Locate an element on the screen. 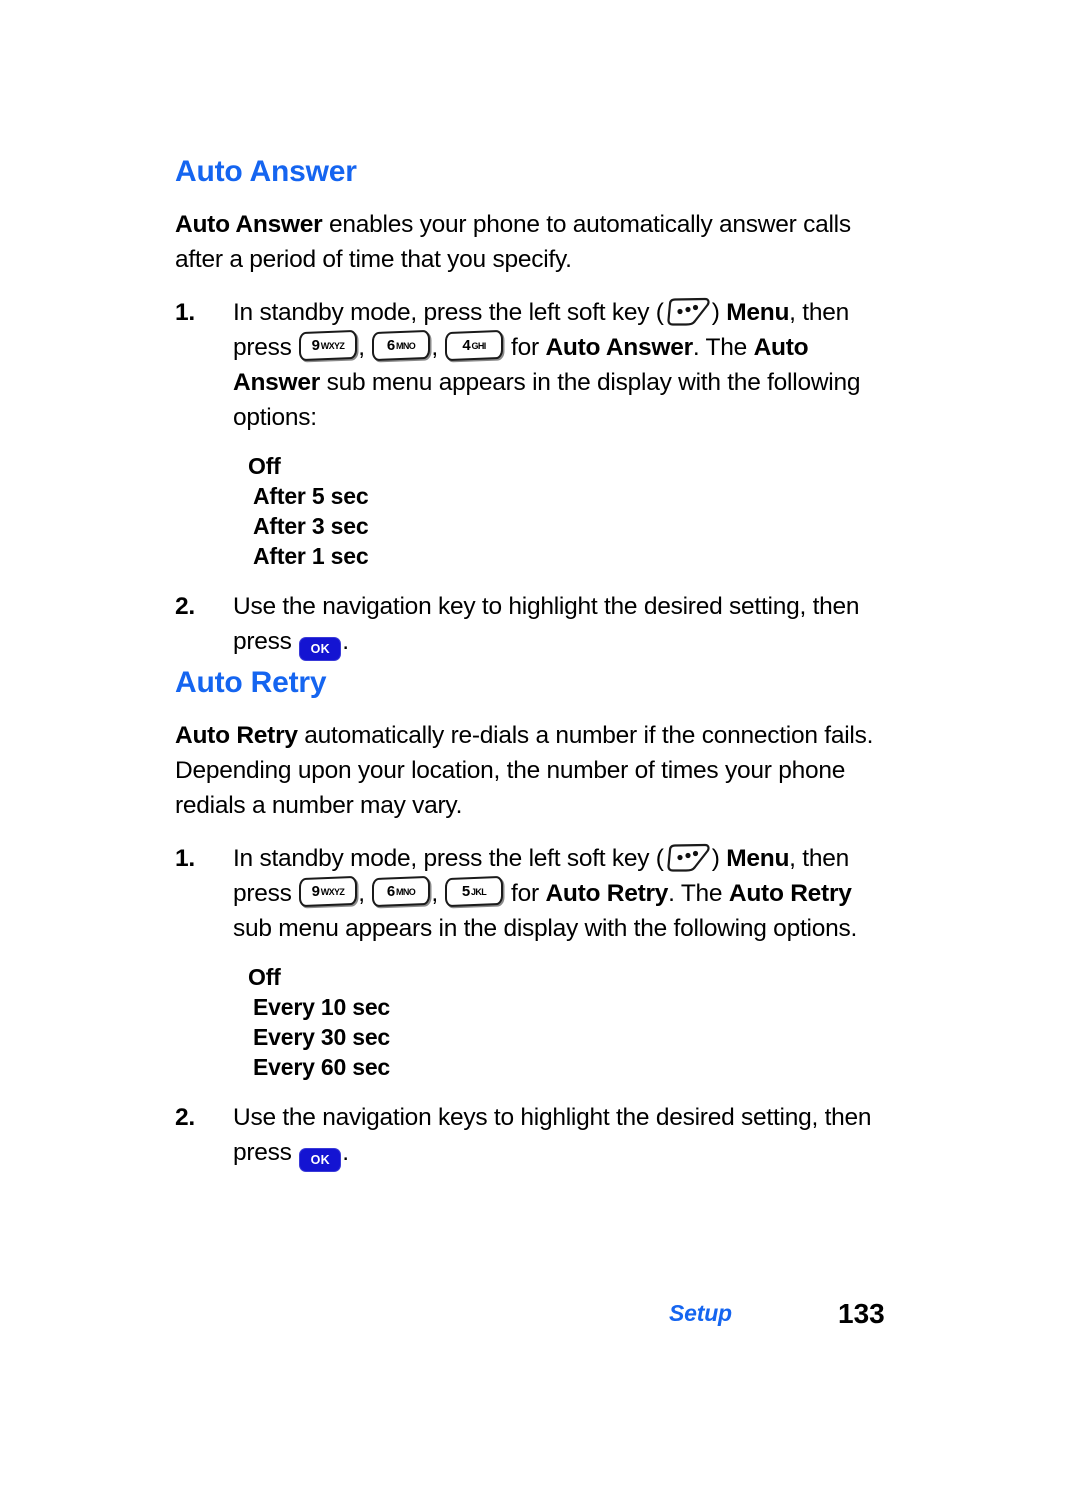 The height and width of the screenshot is (1492, 1080). feature-name: Auto Answer is located at coordinates (619, 347).